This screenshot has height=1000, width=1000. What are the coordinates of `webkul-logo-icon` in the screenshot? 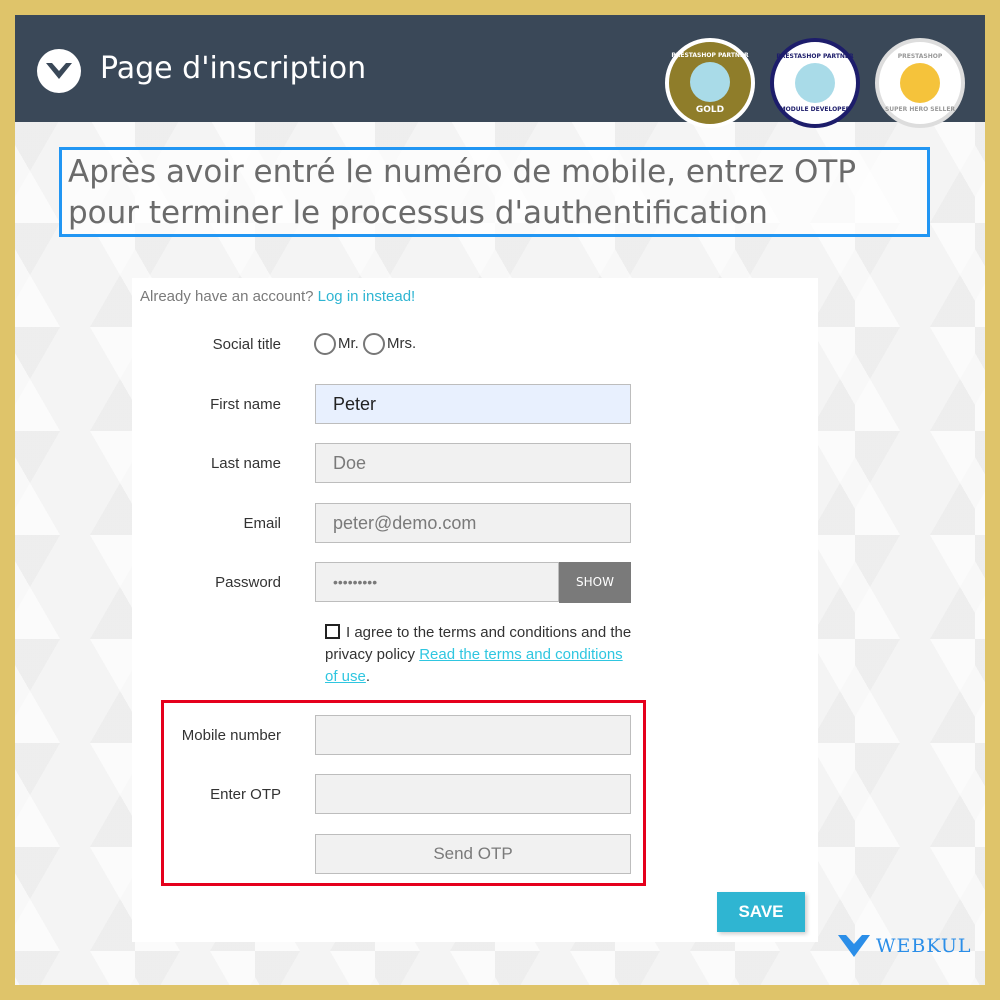 It's located at (854, 946).